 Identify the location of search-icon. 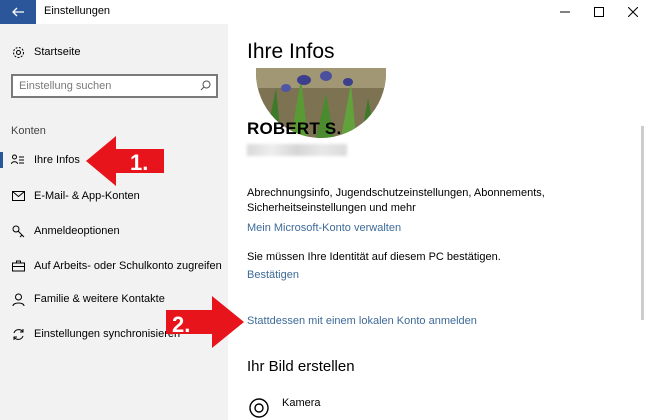
(205, 85).